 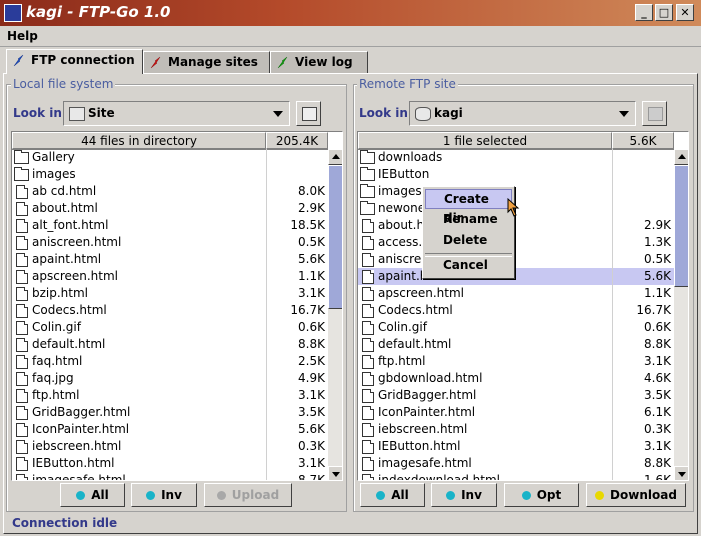 I want to click on table-row: images, so click(x=170, y=174).